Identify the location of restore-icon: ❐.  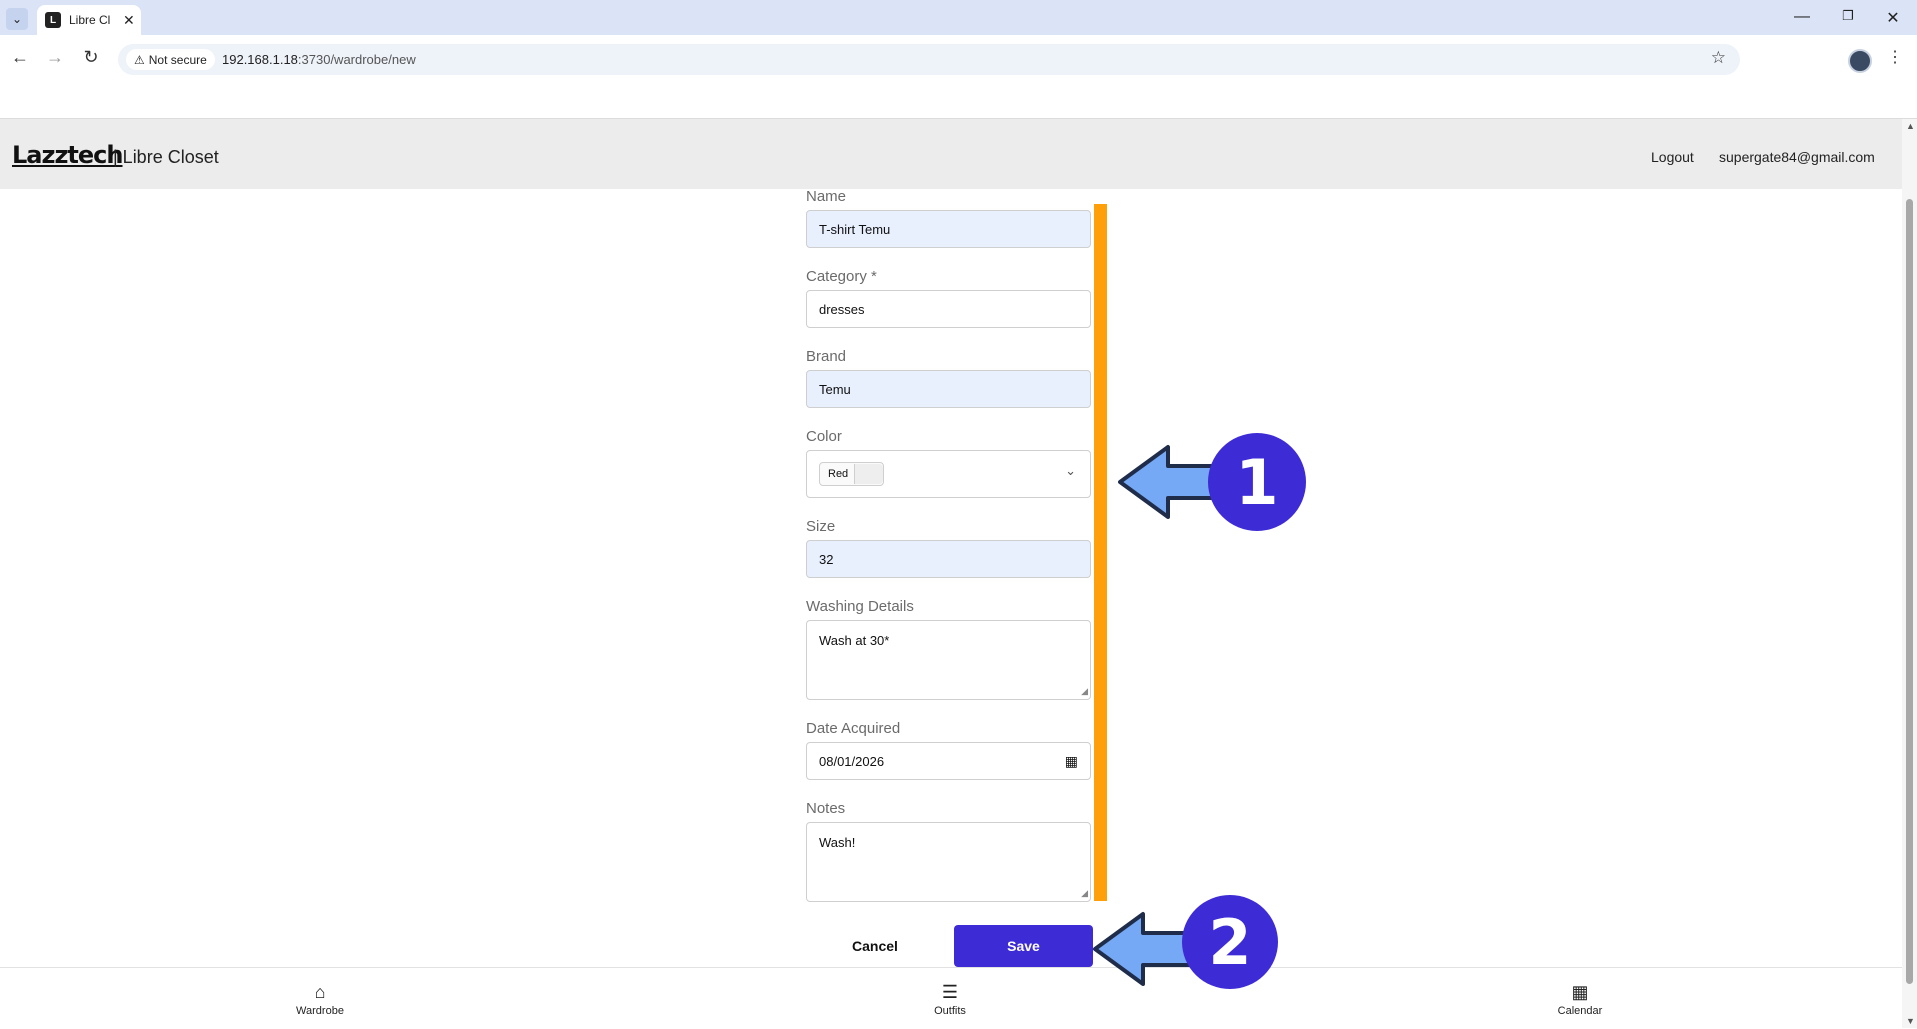
(1848, 16).